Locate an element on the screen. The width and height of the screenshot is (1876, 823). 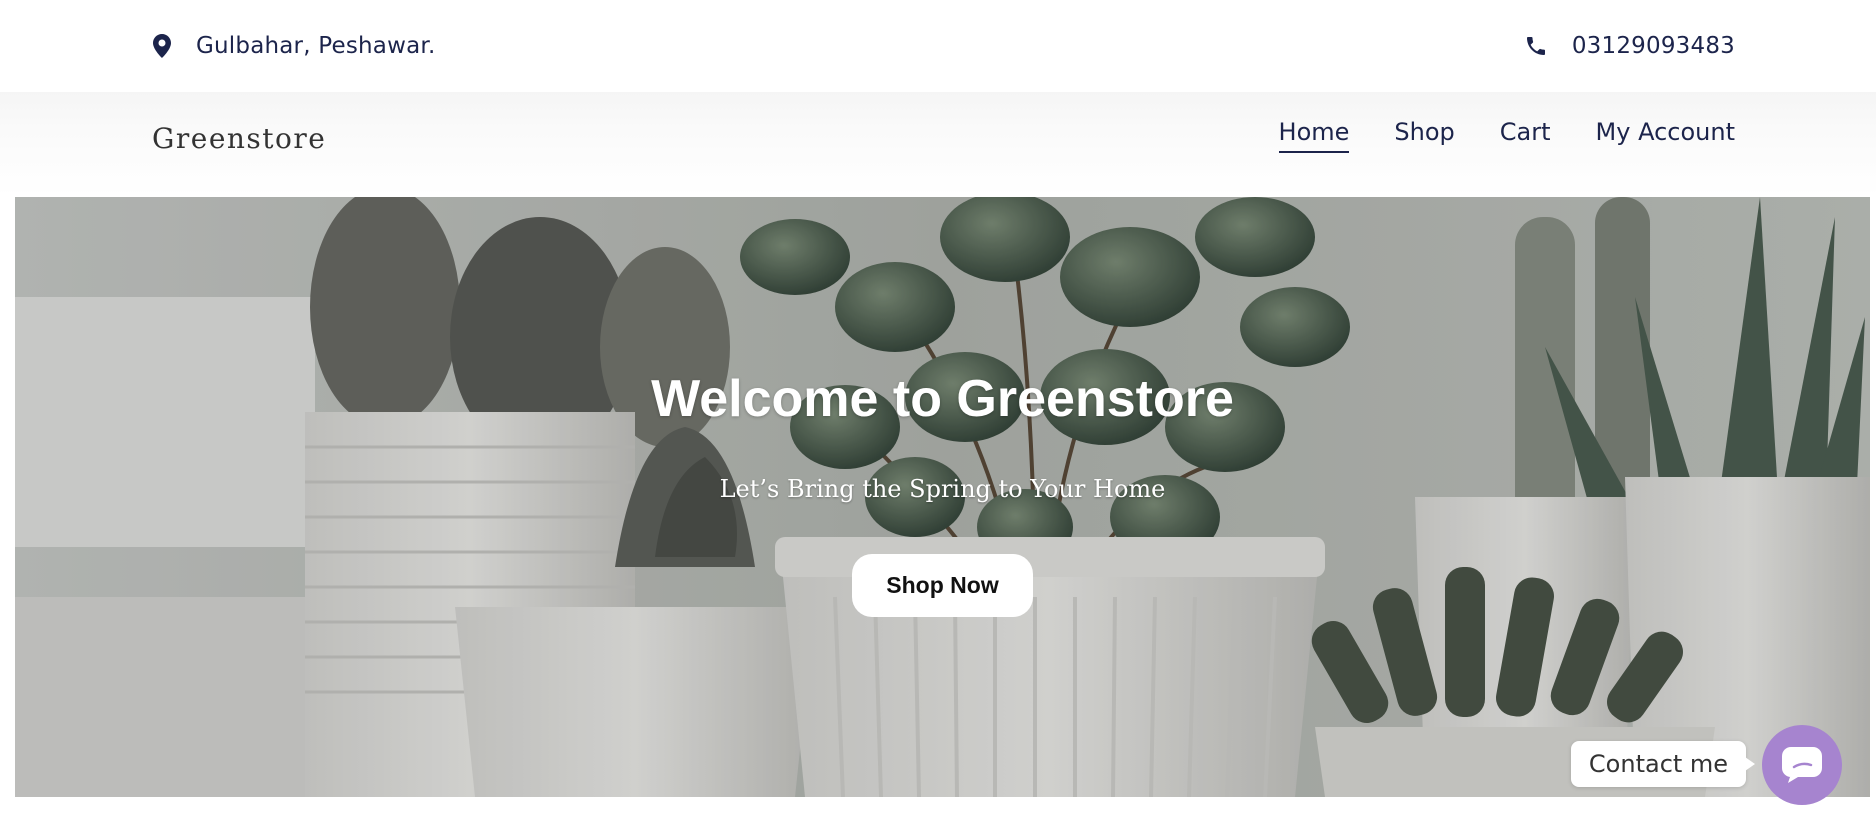
nav-item-shop: Shop is located at coordinates (1424, 135).